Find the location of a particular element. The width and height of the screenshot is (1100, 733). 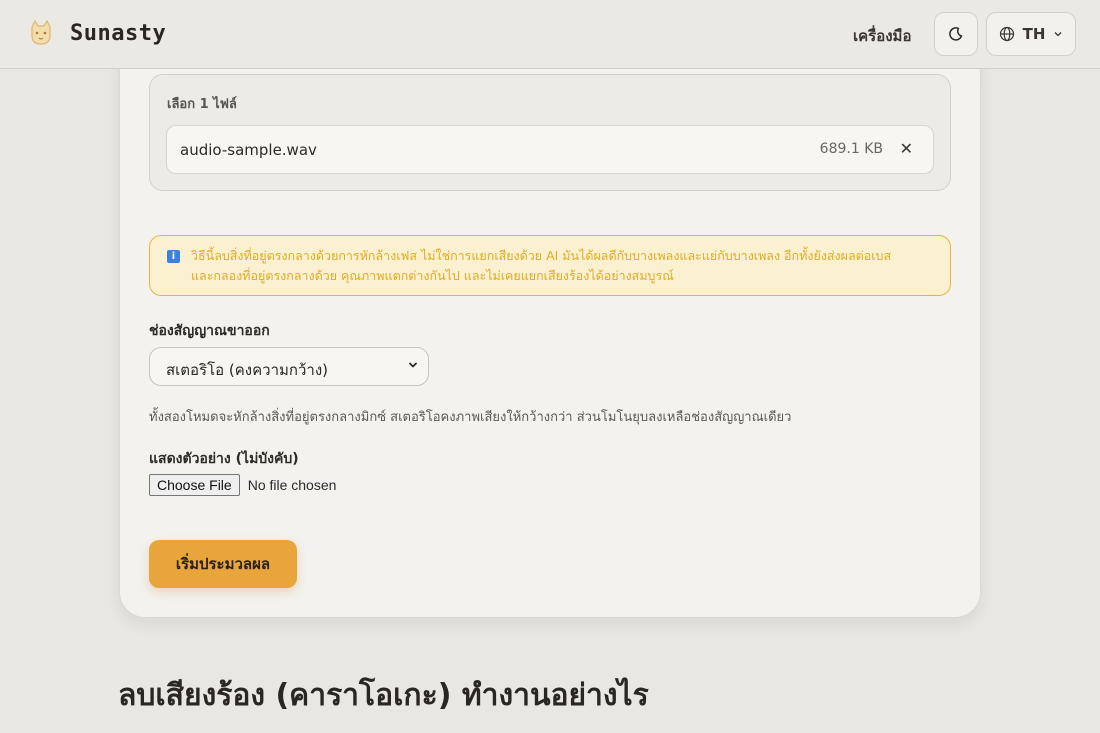

info-icon: i is located at coordinates (173, 256).